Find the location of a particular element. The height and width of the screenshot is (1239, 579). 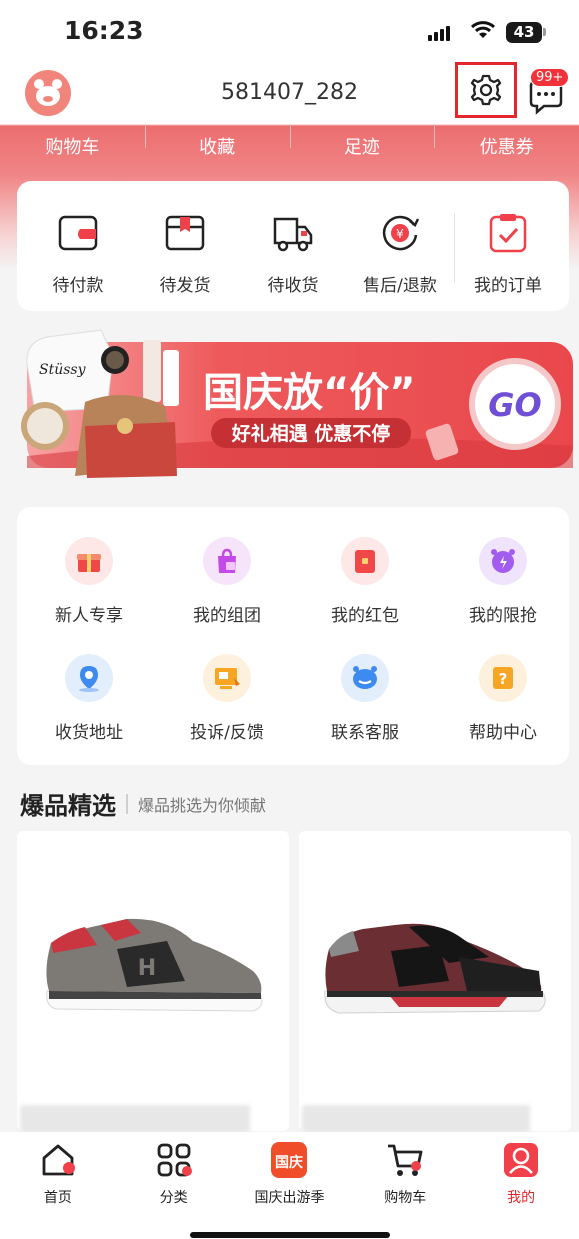

gift-icon is located at coordinates (89, 561).